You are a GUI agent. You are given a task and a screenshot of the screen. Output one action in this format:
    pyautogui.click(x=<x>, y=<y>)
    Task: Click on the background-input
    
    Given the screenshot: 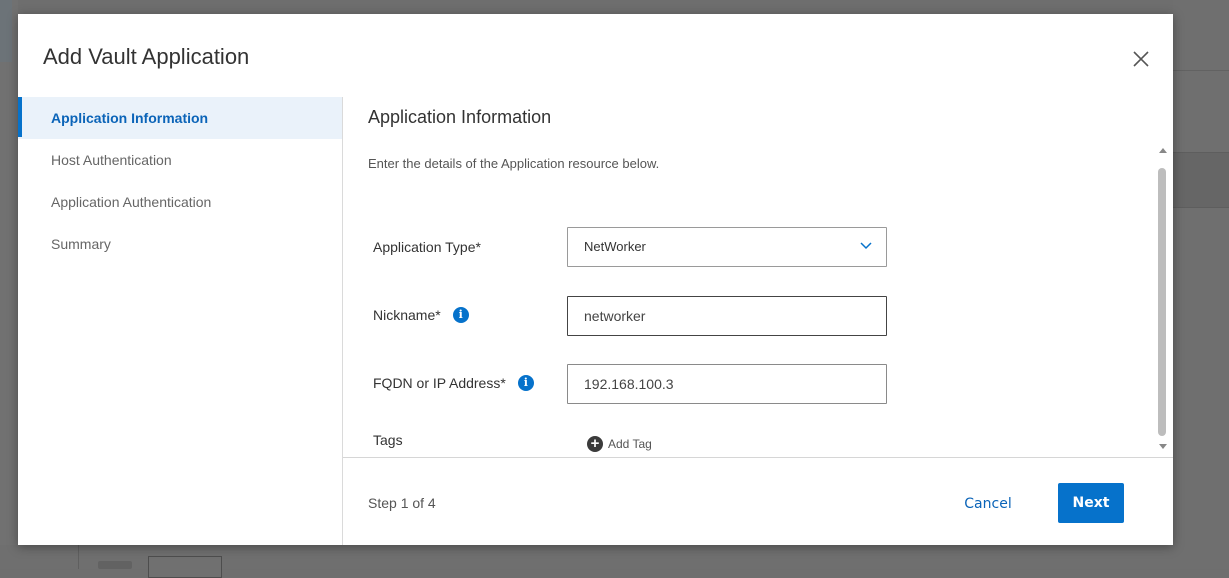 What is the action you would take?
    pyautogui.click(x=185, y=567)
    